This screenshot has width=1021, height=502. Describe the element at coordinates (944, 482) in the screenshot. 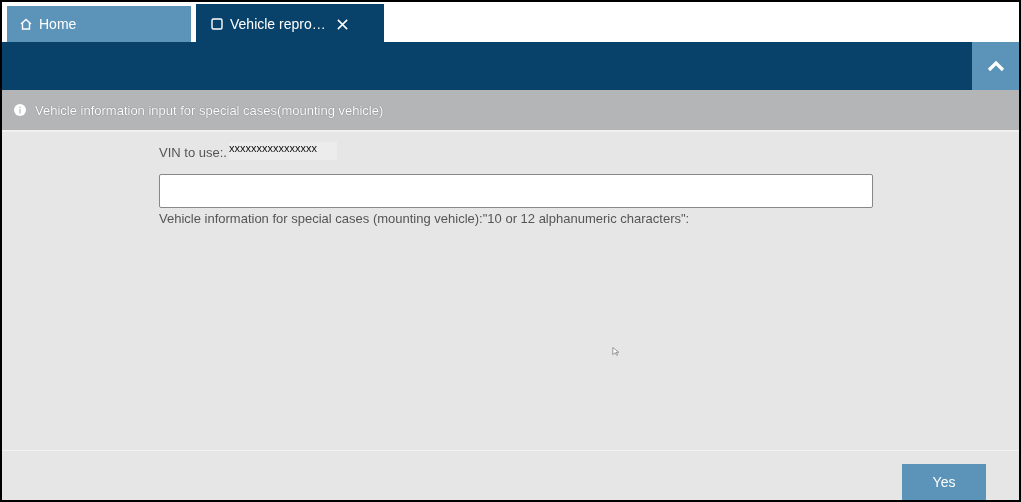

I see `yes-button: Yes` at that location.